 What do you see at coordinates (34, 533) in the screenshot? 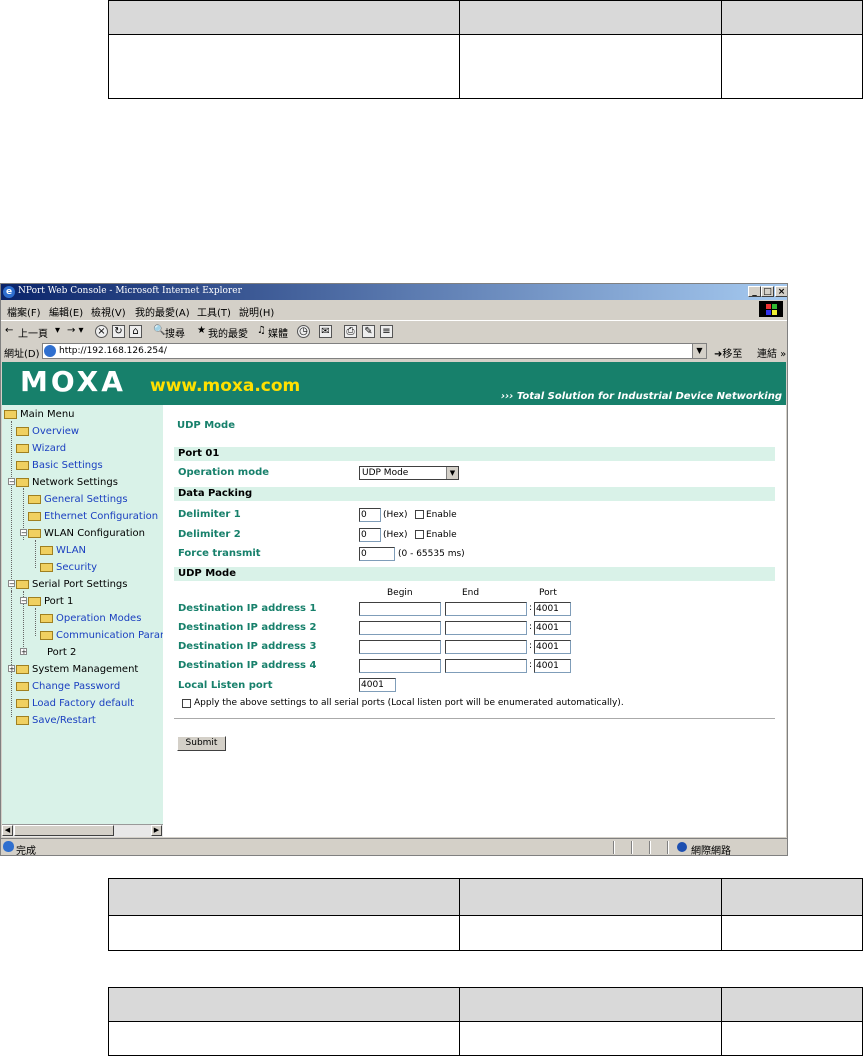
I see `folder-open-icon` at bounding box center [34, 533].